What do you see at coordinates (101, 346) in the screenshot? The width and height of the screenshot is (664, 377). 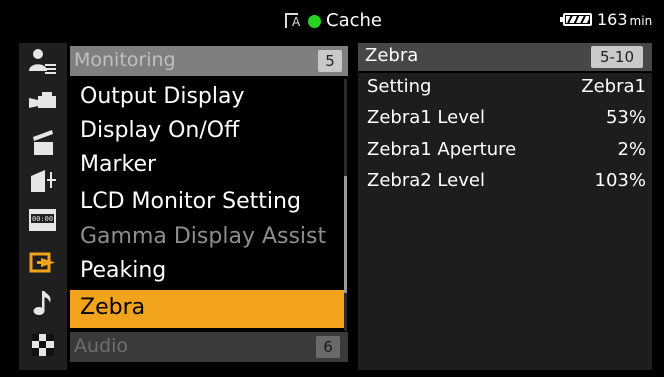 I see `menu-next-category-title: Audio` at bounding box center [101, 346].